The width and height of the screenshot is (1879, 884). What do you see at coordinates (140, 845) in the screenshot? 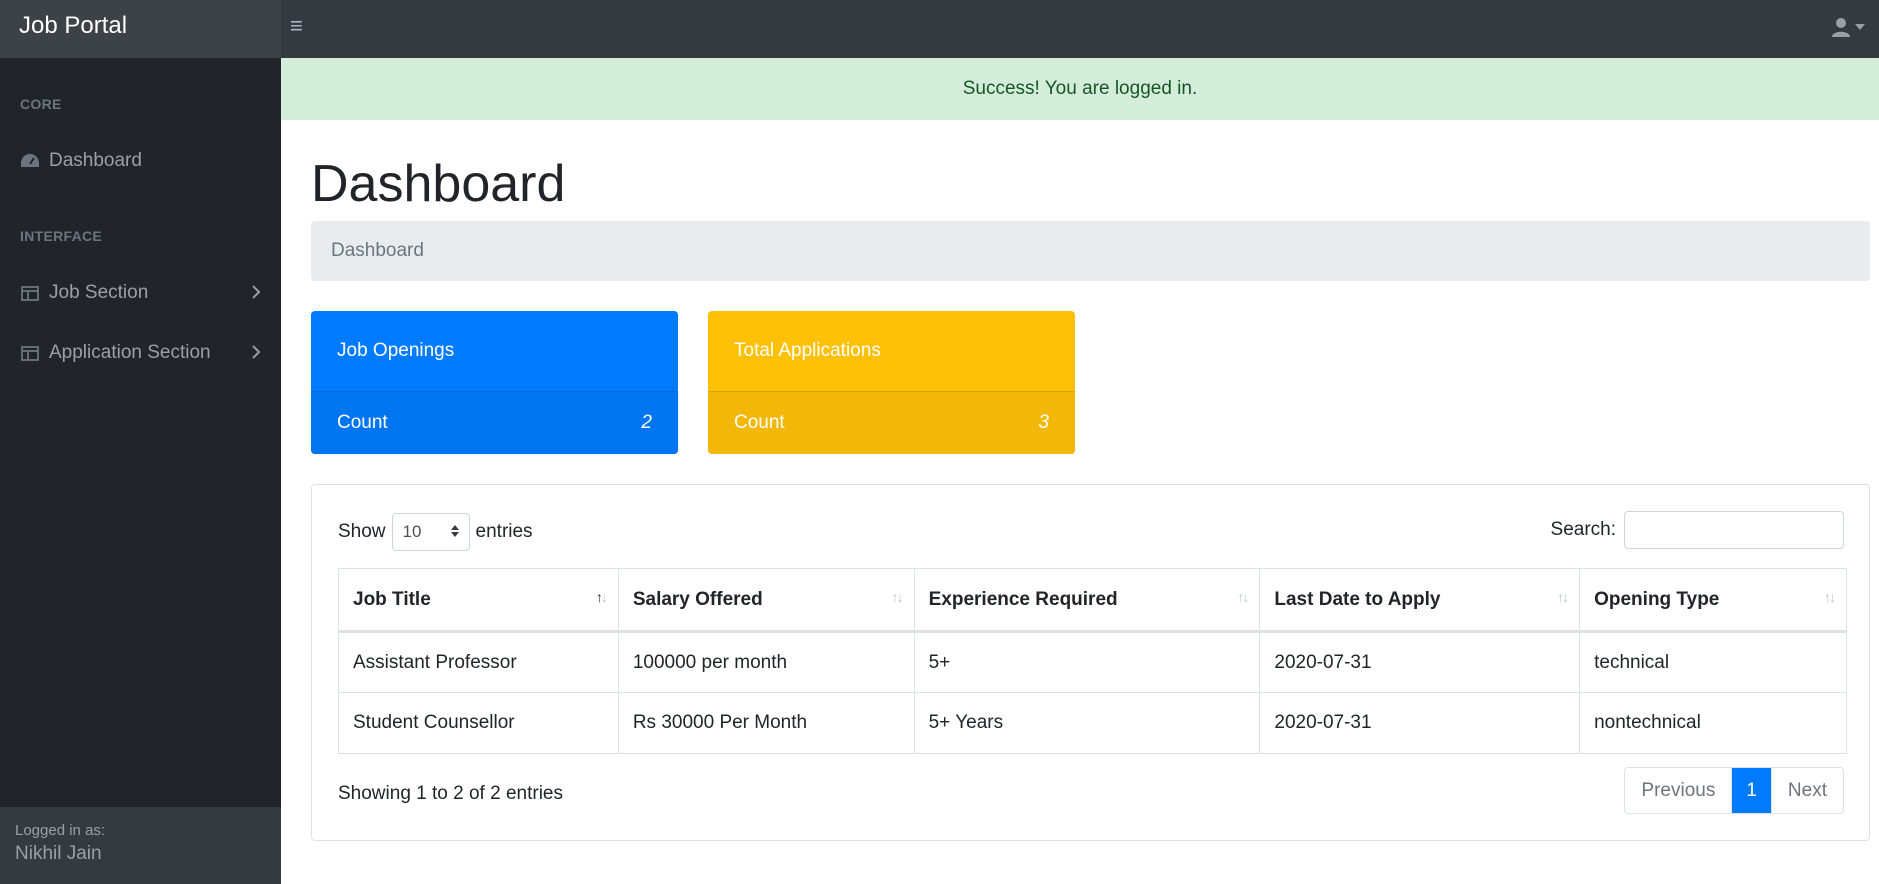
I see `sidebar-footer: Logged in as: Nikhil Jain` at bounding box center [140, 845].